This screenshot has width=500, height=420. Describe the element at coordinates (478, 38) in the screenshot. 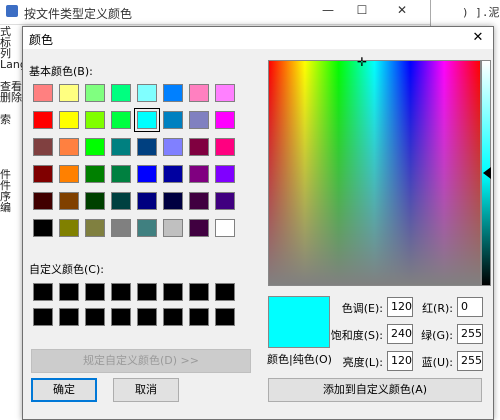

I see `dialog-close-button: ✕` at that location.